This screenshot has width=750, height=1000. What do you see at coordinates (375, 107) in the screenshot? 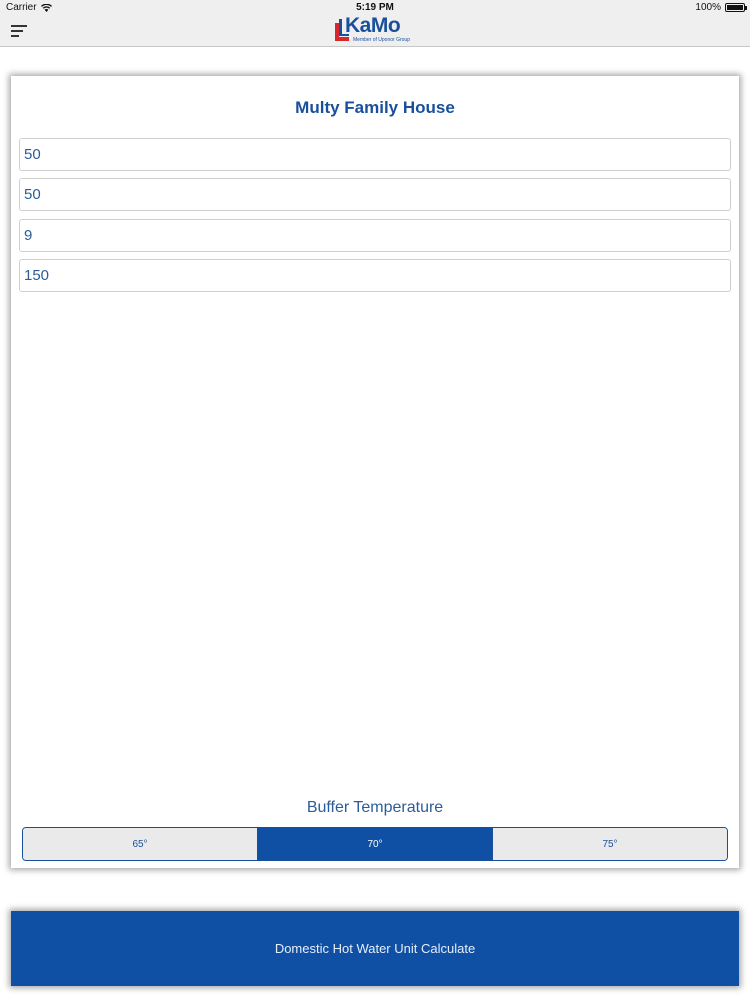
I see `page-title: Multy Family House` at bounding box center [375, 107].